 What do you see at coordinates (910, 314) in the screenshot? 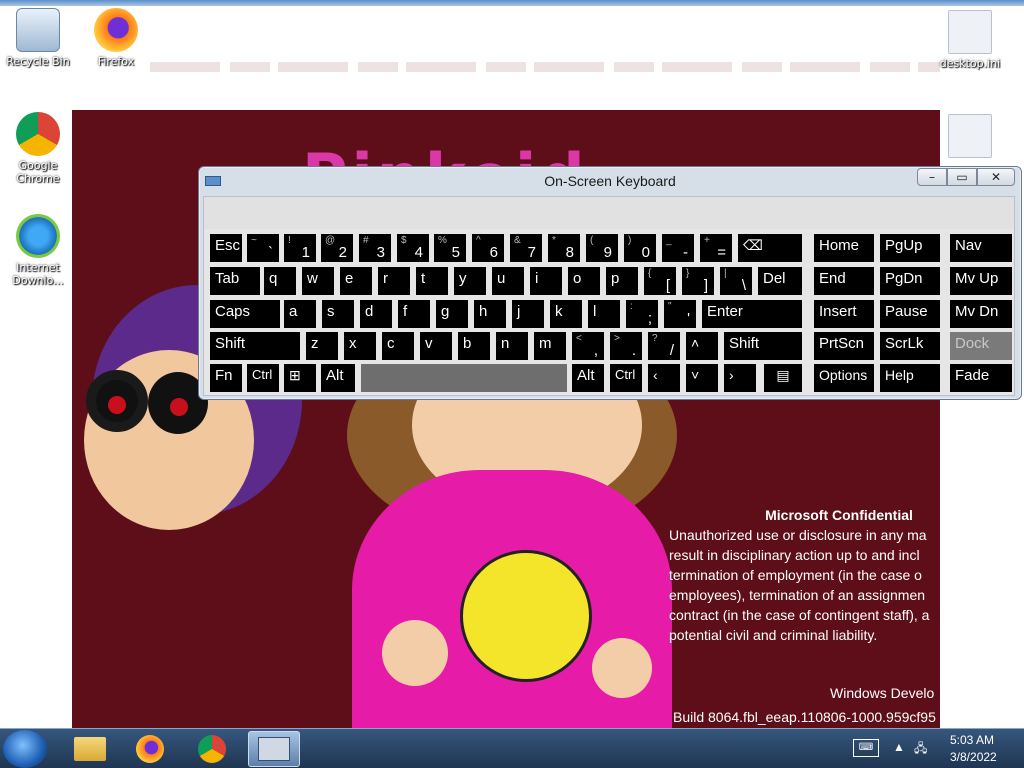
I see `key-pause: Pause` at bounding box center [910, 314].